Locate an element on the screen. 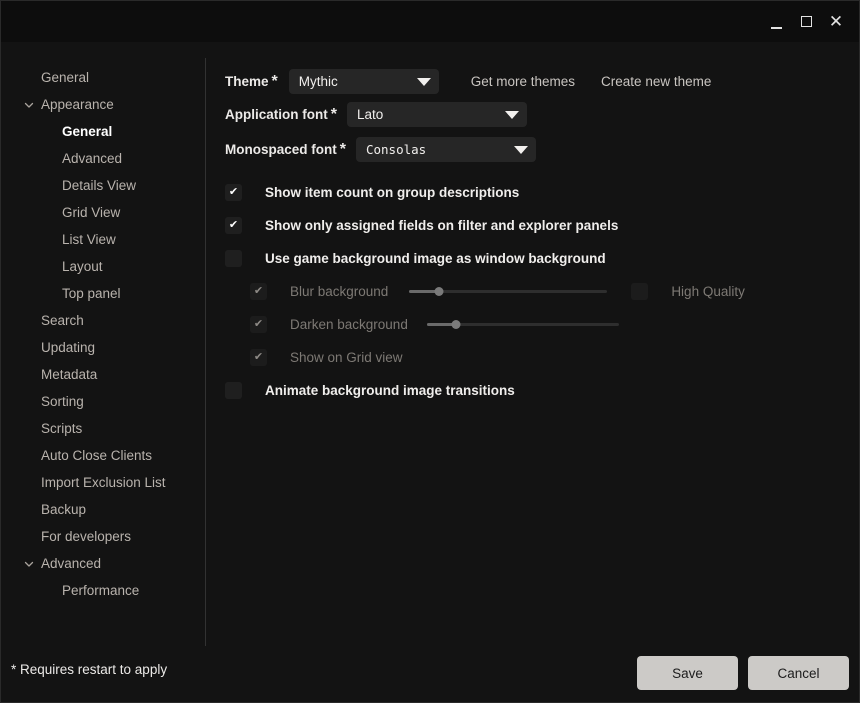 This screenshot has width=860, height=703. application-font-select-value: Lato is located at coordinates (370, 114).